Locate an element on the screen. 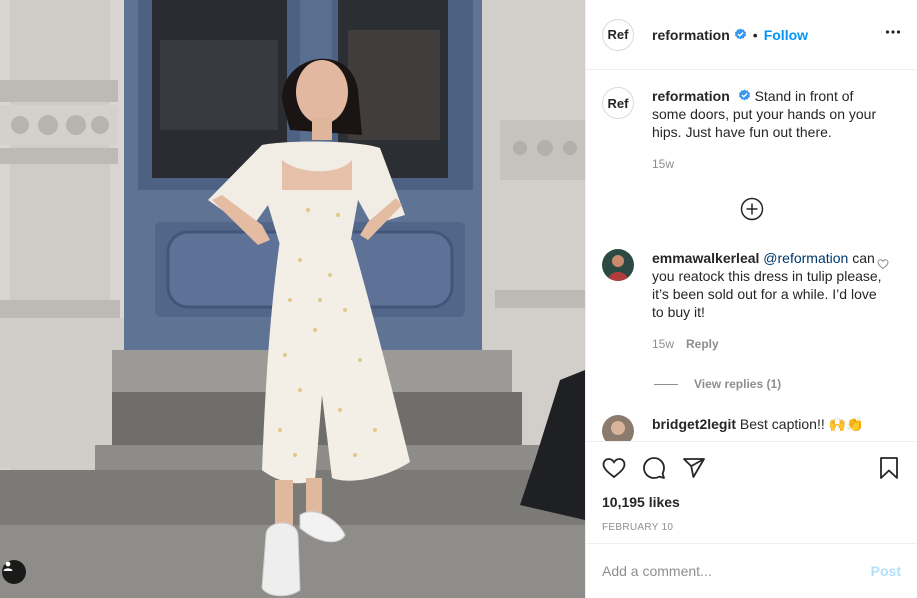 This screenshot has width=917, height=598. post-actions: 10,195 likes FEBRUARY 10 is located at coordinates (751, 487).